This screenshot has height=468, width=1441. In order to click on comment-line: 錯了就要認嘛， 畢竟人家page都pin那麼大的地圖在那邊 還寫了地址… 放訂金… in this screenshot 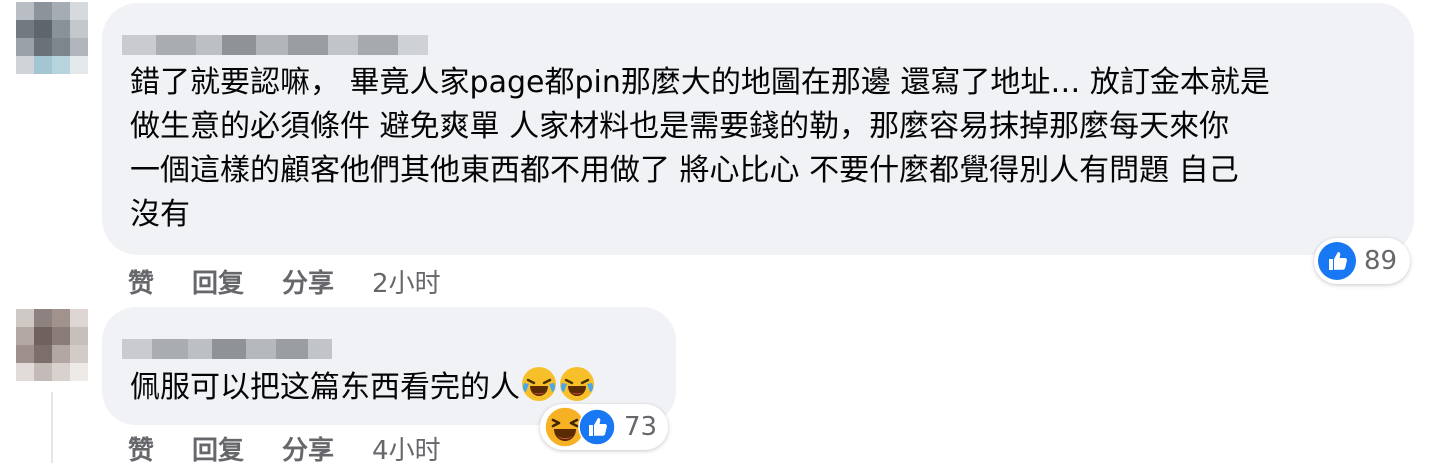, I will do `click(700, 82)`.